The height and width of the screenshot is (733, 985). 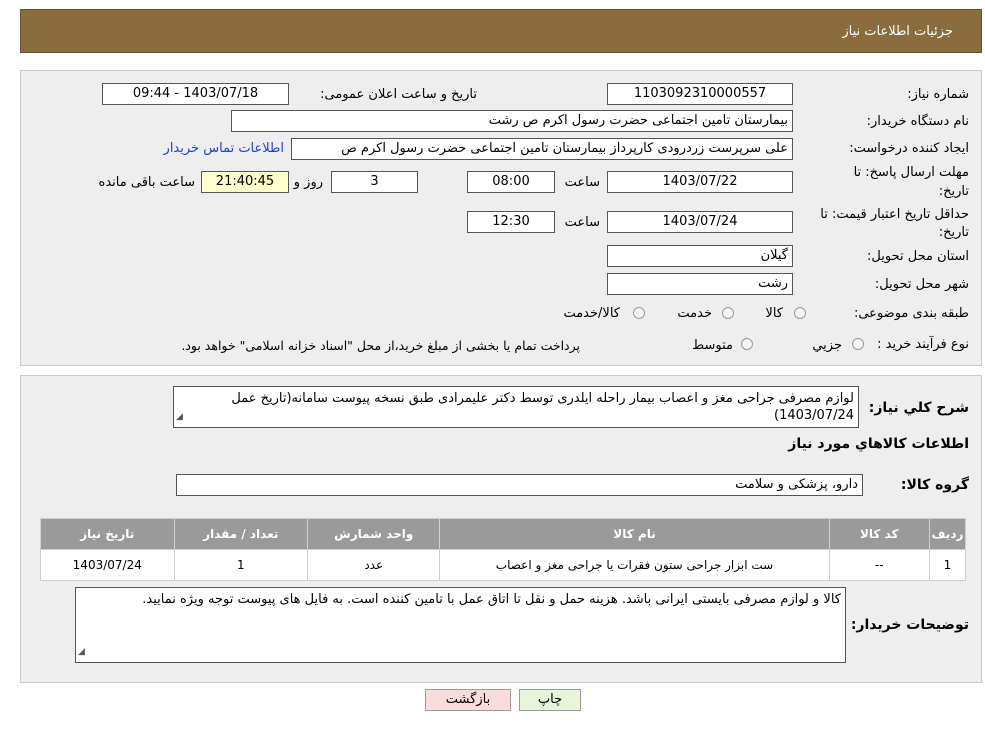 What do you see at coordinates (634, 534) in the screenshot?
I see `col-header-goods-name: نام کالا` at bounding box center [634, 534].